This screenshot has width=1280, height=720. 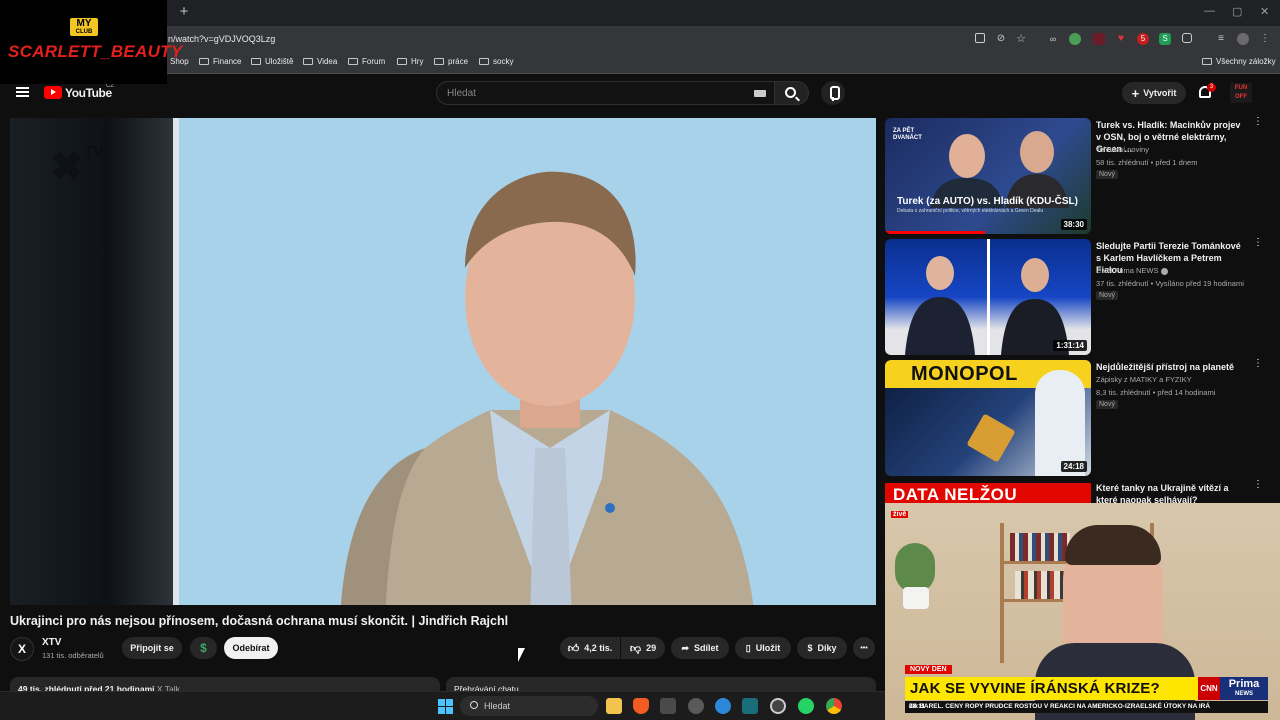 What do you see at coordinates (251, 648) in the screenshot?
I see `subscribe-button: Odebírat` at bounding box center [251, 648].